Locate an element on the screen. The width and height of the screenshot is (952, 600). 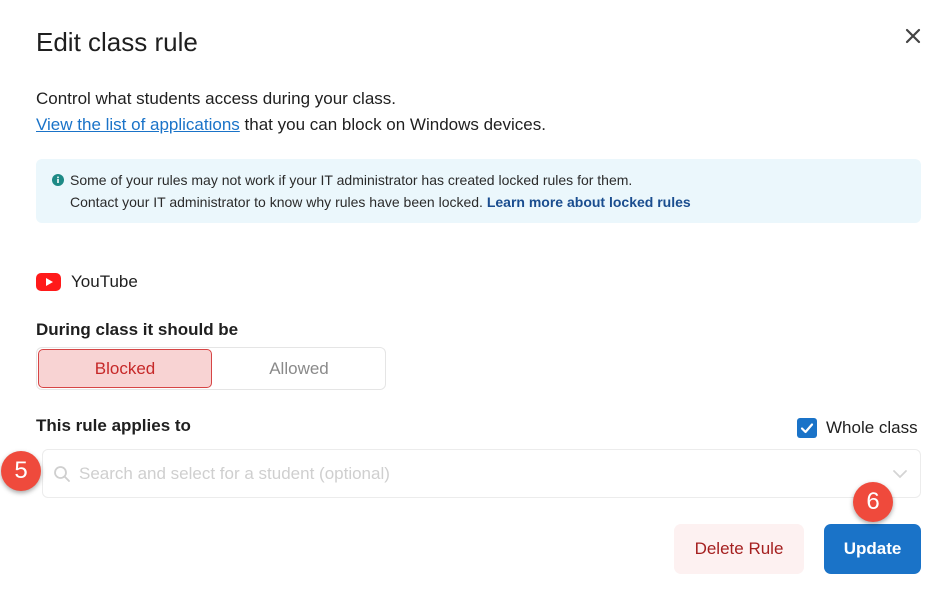
whole-class-label: Whole class is located at coordinates (872, 427).